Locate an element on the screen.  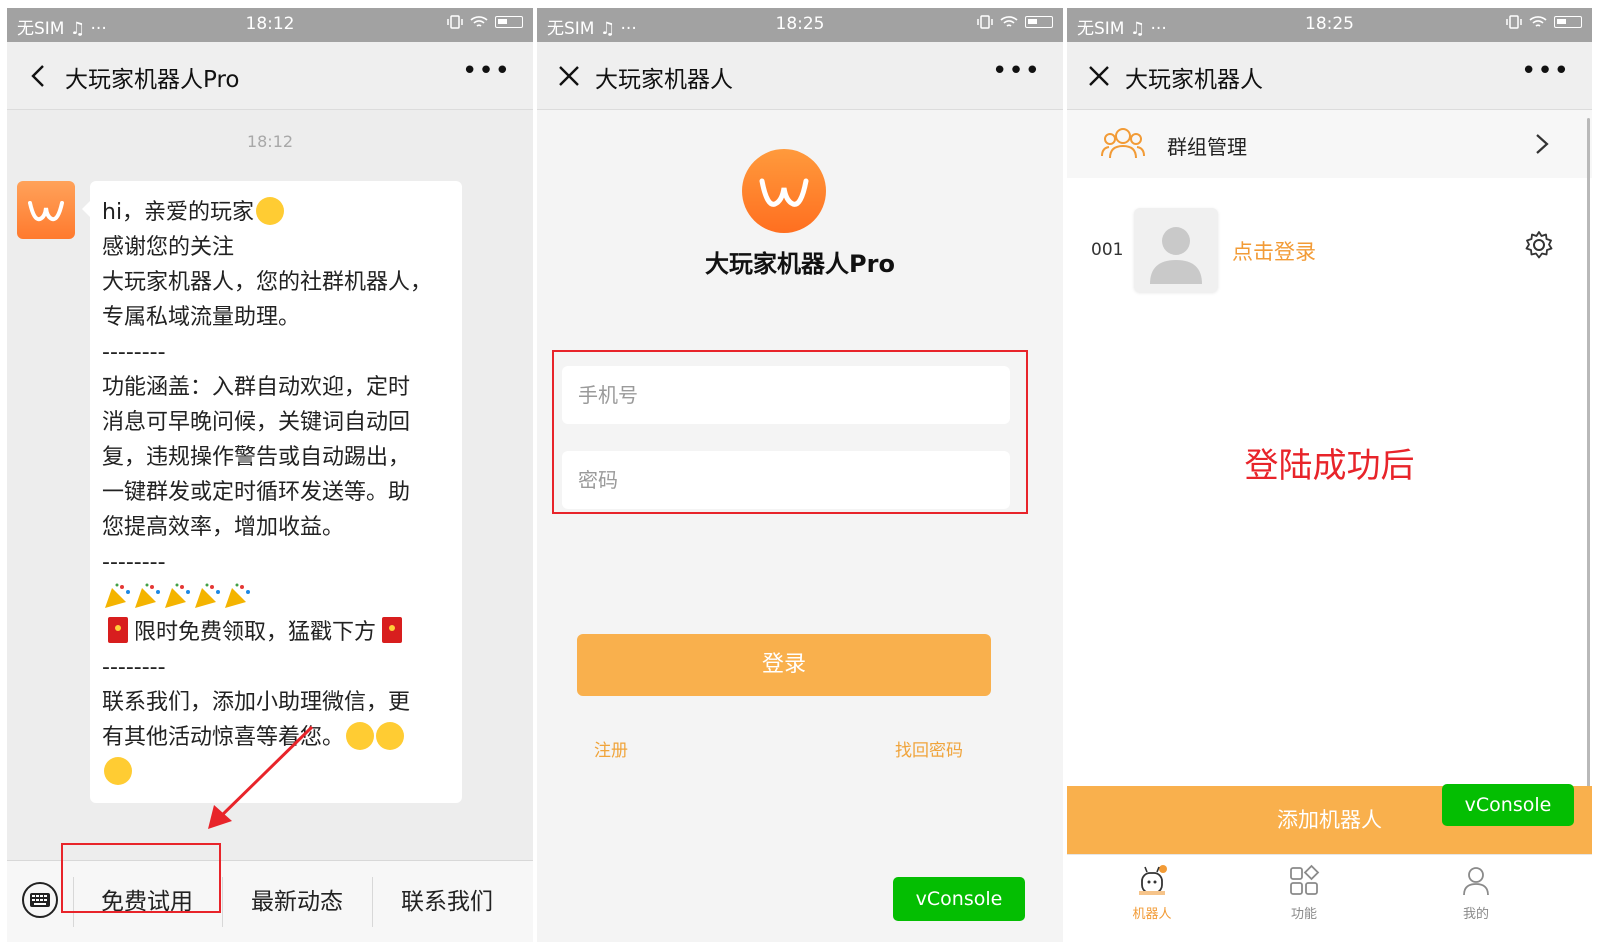
message-line: 专属私域流量助理。 is located at coordinates (201, 317).